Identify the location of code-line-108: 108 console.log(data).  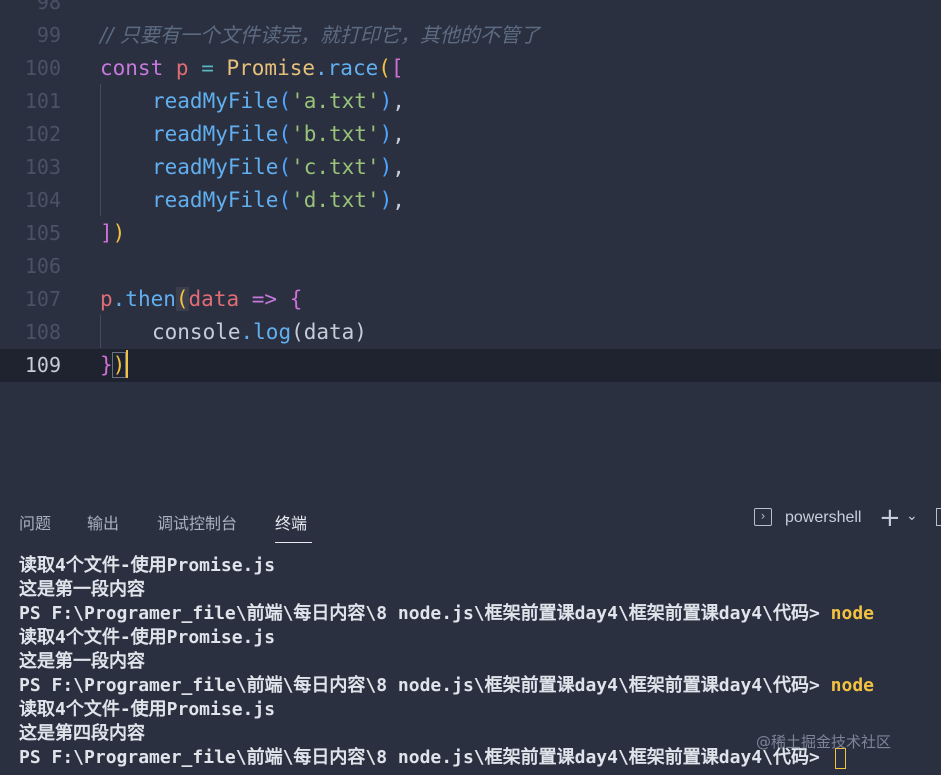
(470, 332).